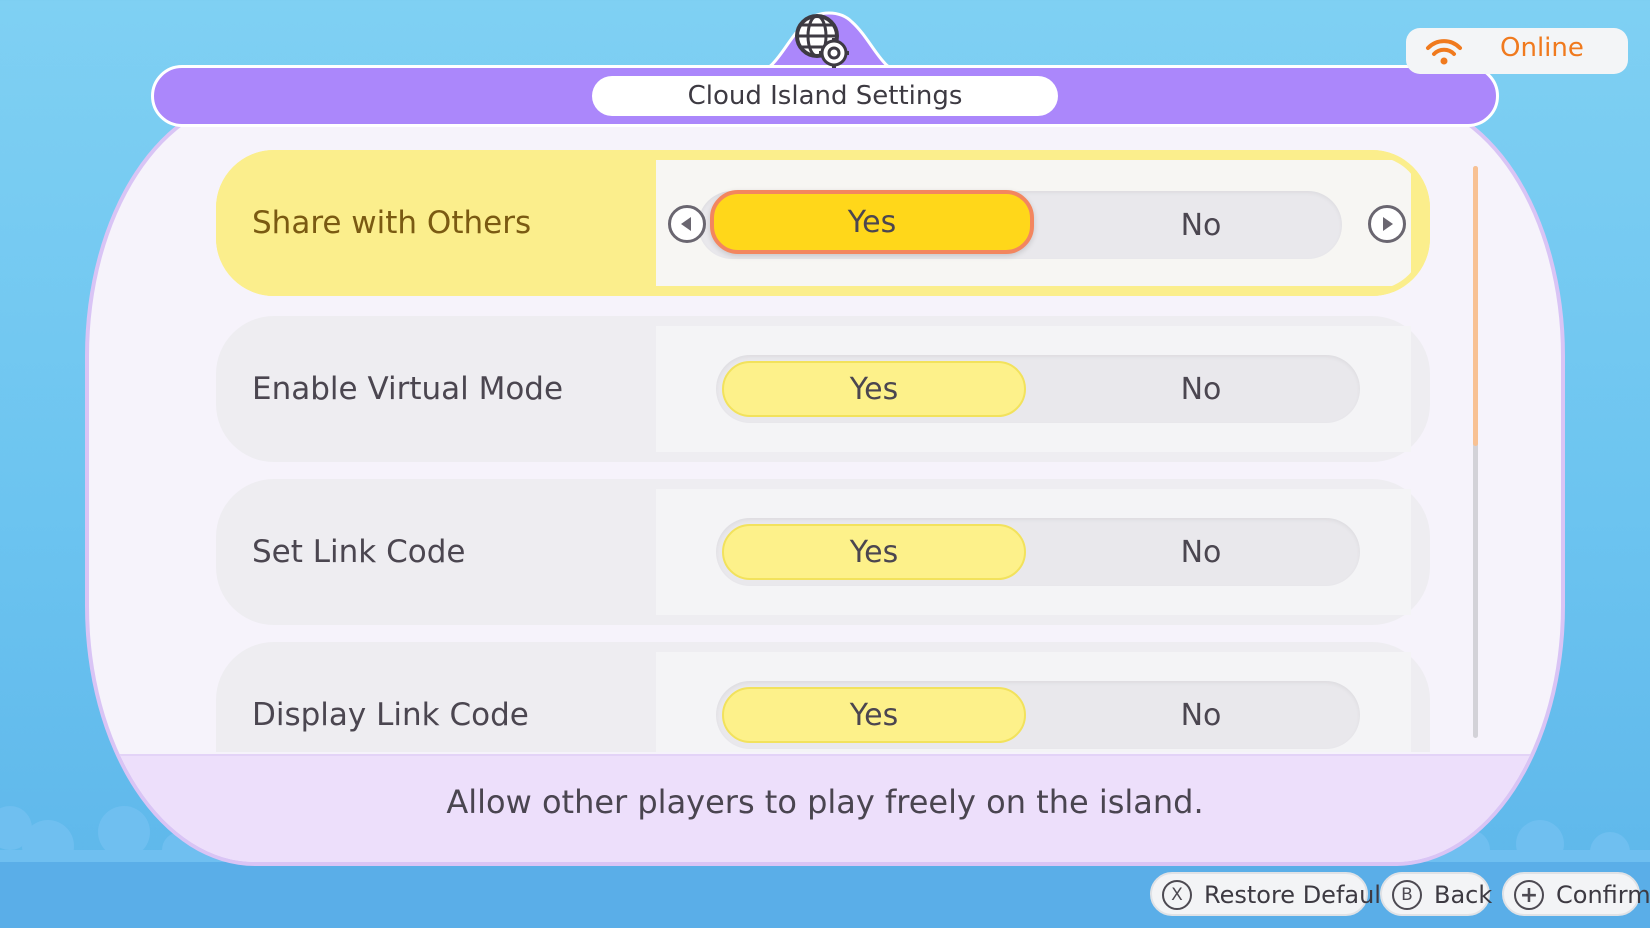 The image size is (1650, 928). I want to click on back-button: B Back, so click(1436, 894).